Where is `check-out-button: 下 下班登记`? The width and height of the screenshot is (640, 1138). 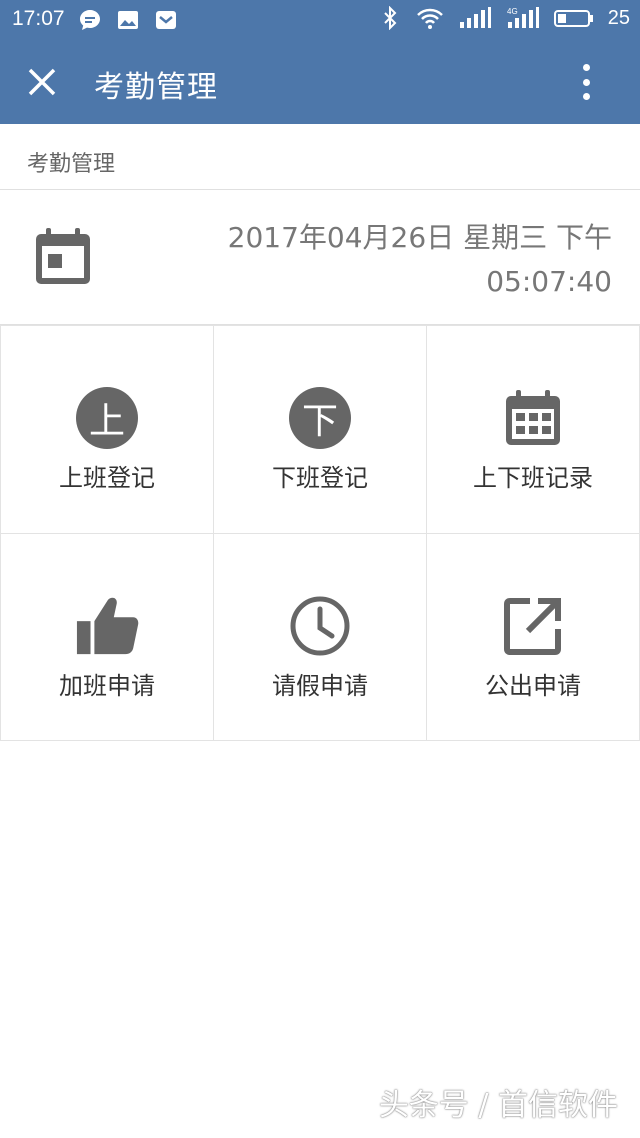
check-out-button: 下 下班登记 is located at coordinates (320, 430).